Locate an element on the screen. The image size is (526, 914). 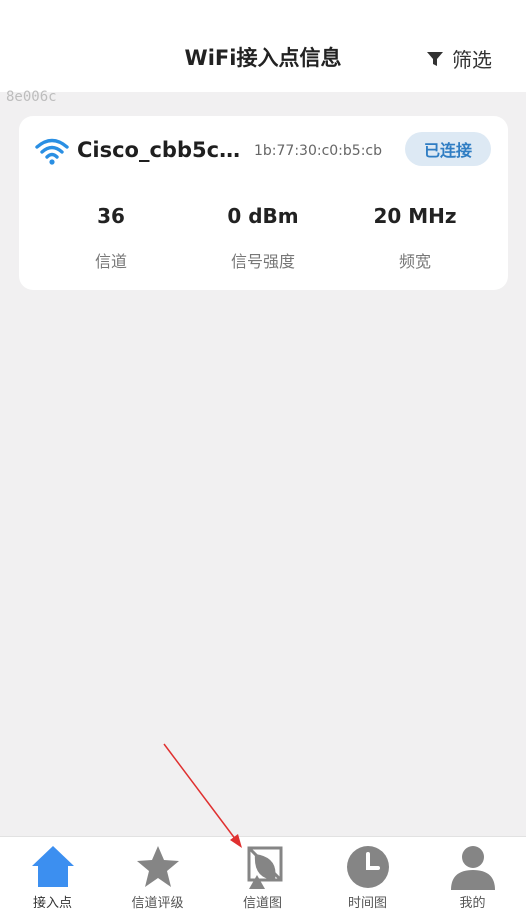
status-badge: 已连接 is located at coordinates (448, 149).